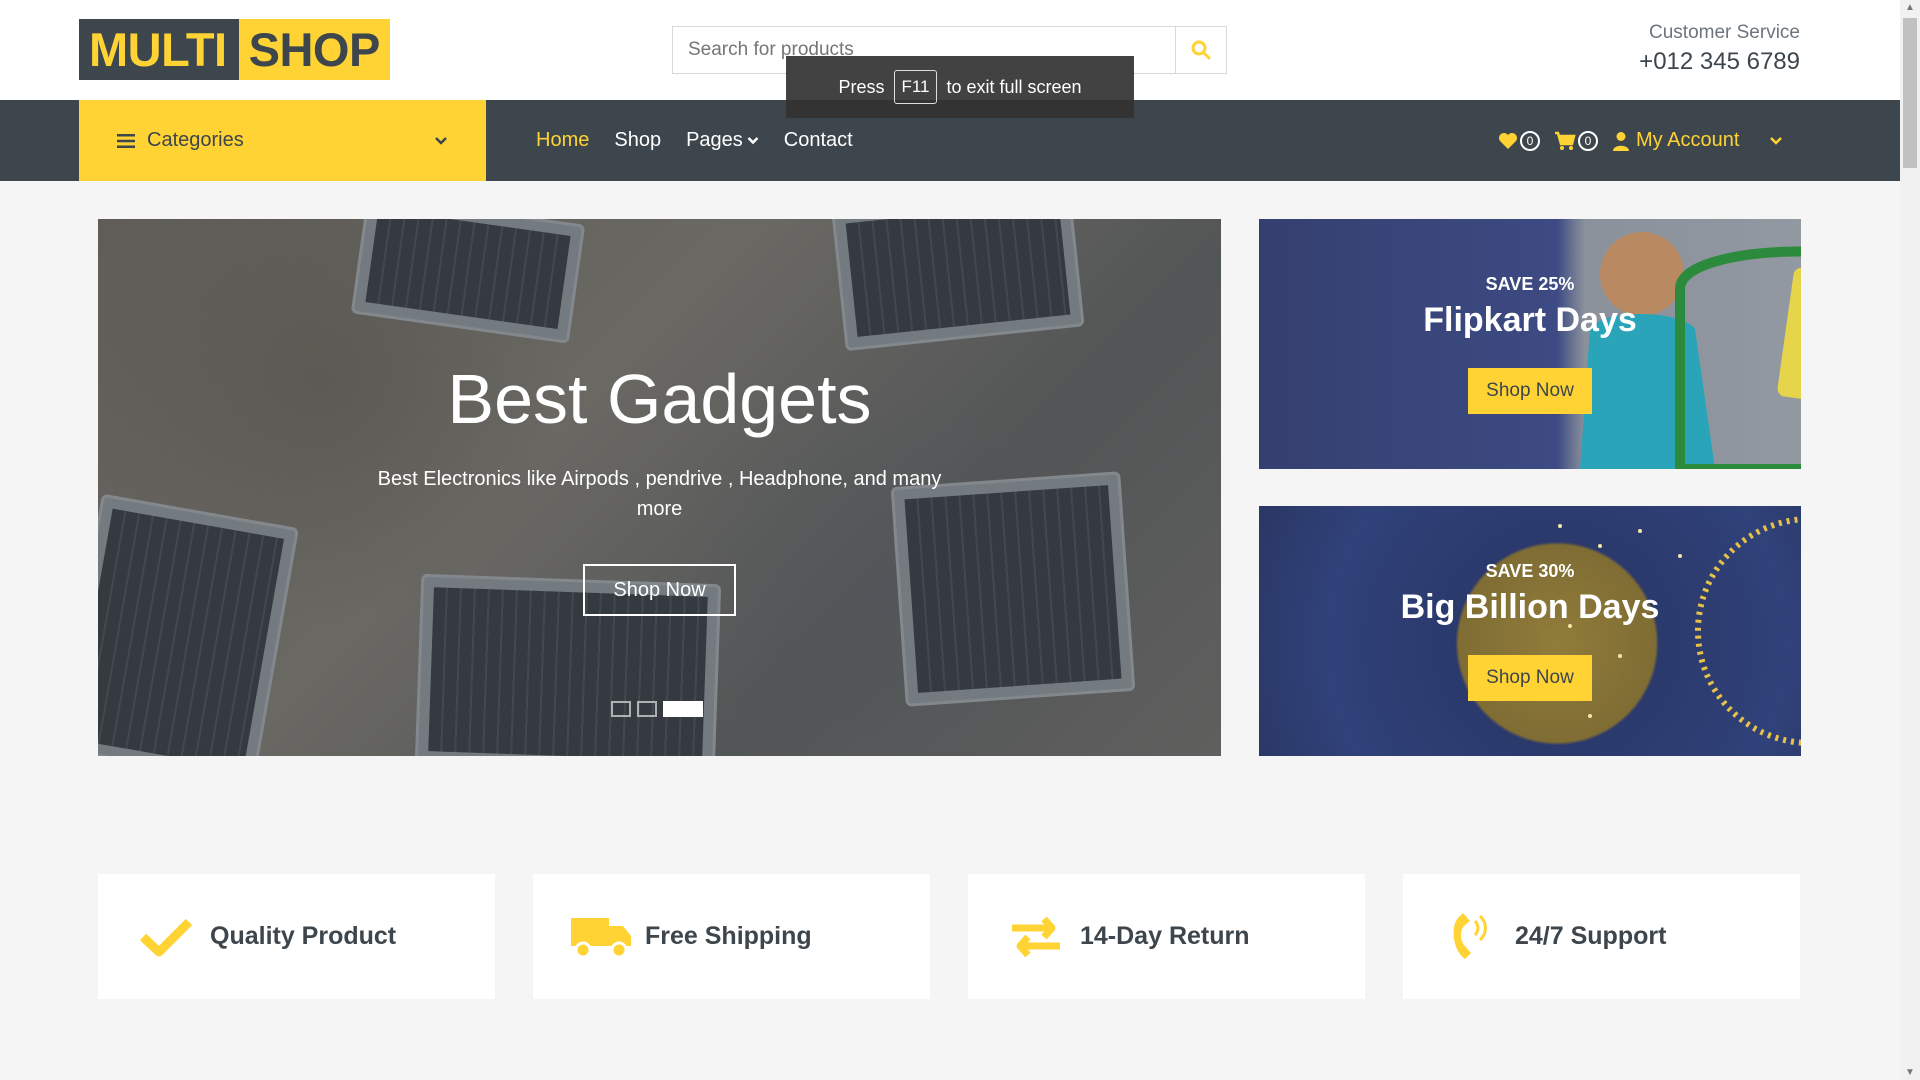 This screenshot has width=1920, height=1080. I want to click on fullscreen-toast: Press F11 to exit full screen, so click(960, 87).